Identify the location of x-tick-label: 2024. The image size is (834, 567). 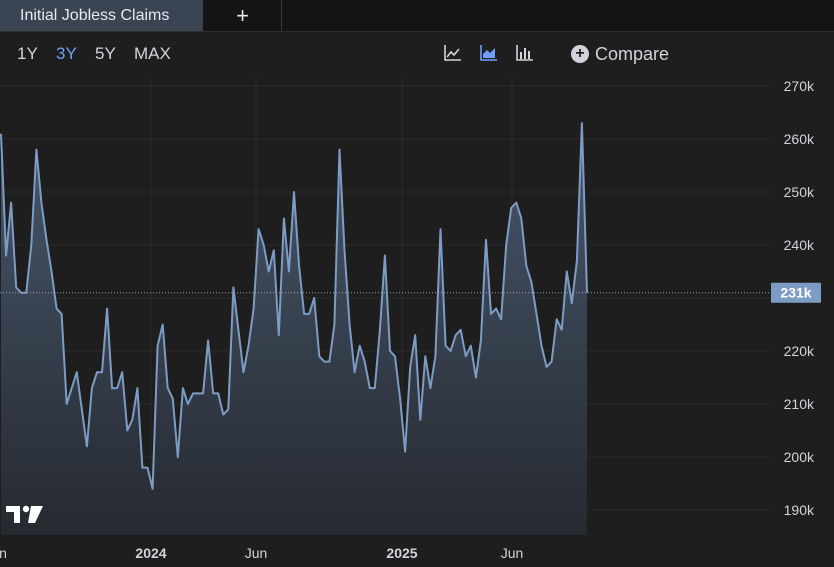
(150, 553).